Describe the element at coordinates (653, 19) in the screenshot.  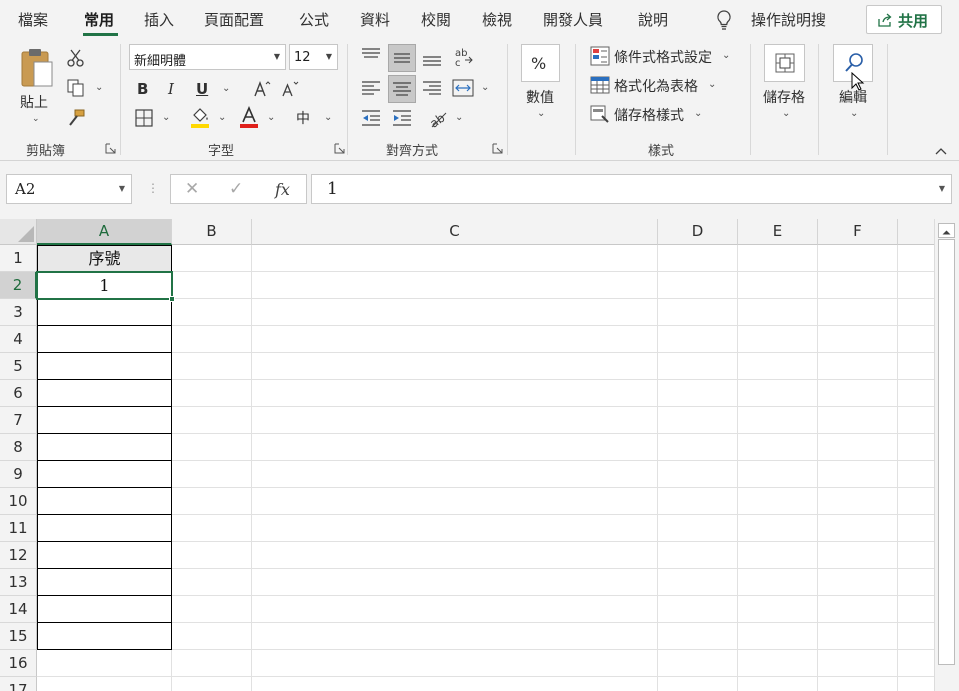
I see `tab-help: 說明` at that location.